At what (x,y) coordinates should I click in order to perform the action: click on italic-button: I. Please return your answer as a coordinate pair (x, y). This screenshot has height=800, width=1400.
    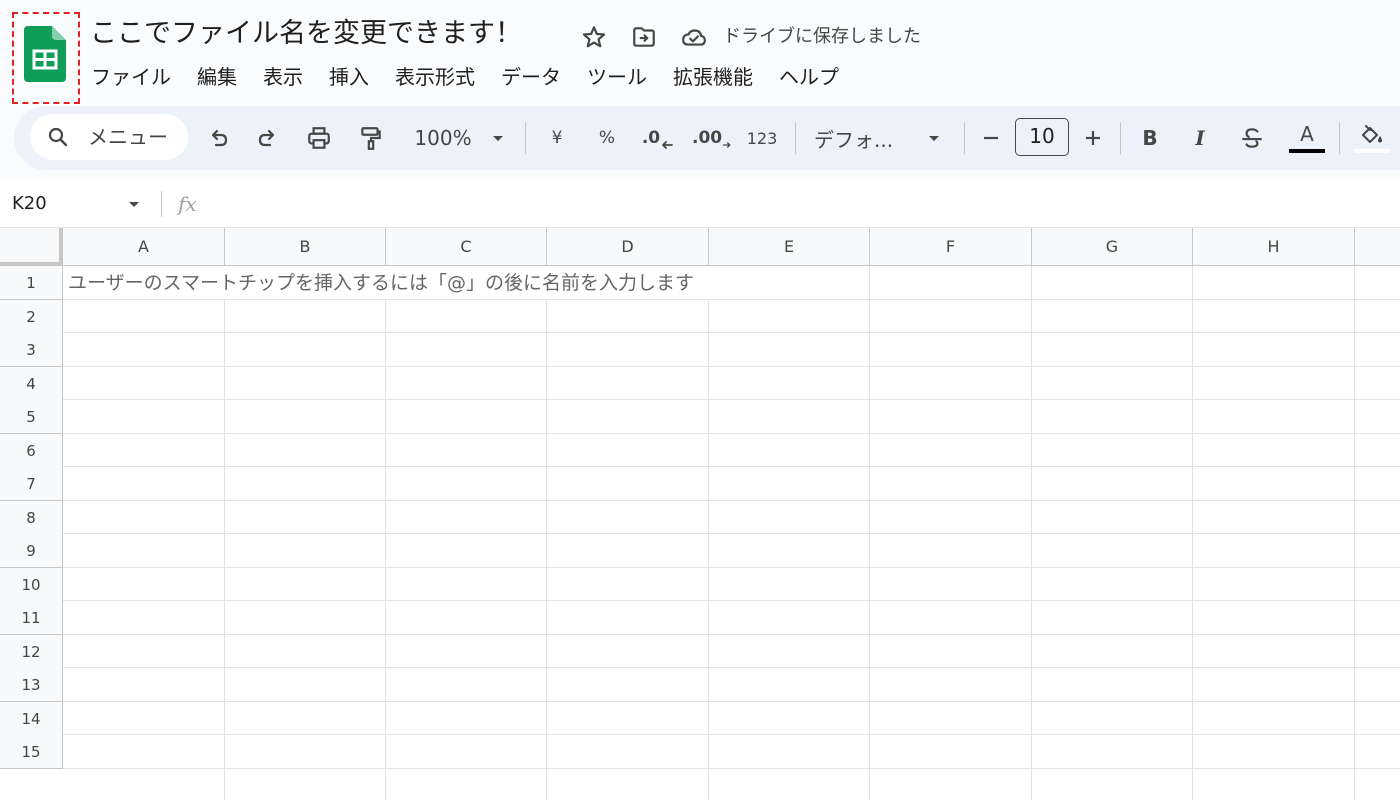
    Looking at the image, I should click on (1200, 138).